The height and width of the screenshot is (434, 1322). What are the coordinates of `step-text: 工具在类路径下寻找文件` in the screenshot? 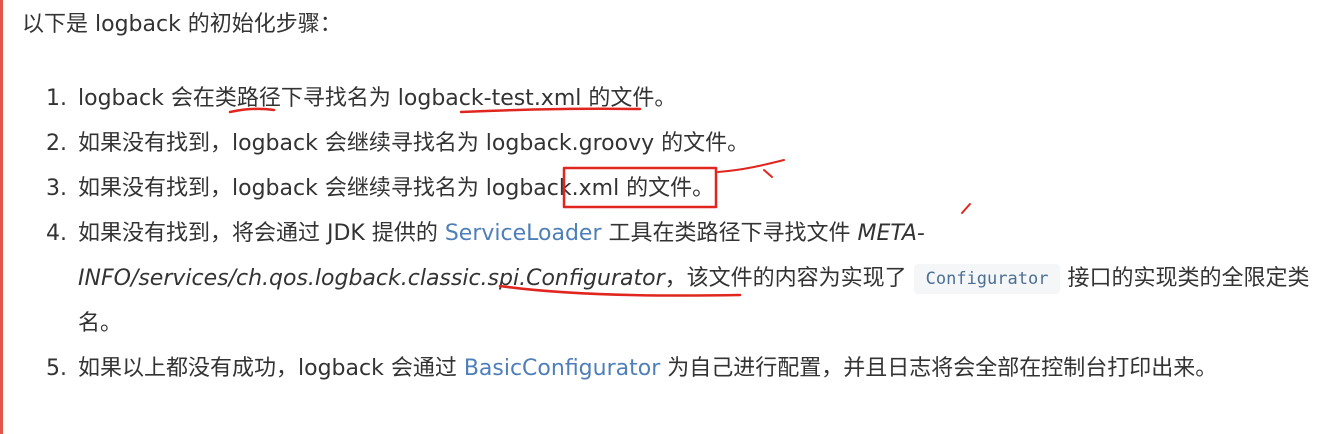 It's located at (729, 233).